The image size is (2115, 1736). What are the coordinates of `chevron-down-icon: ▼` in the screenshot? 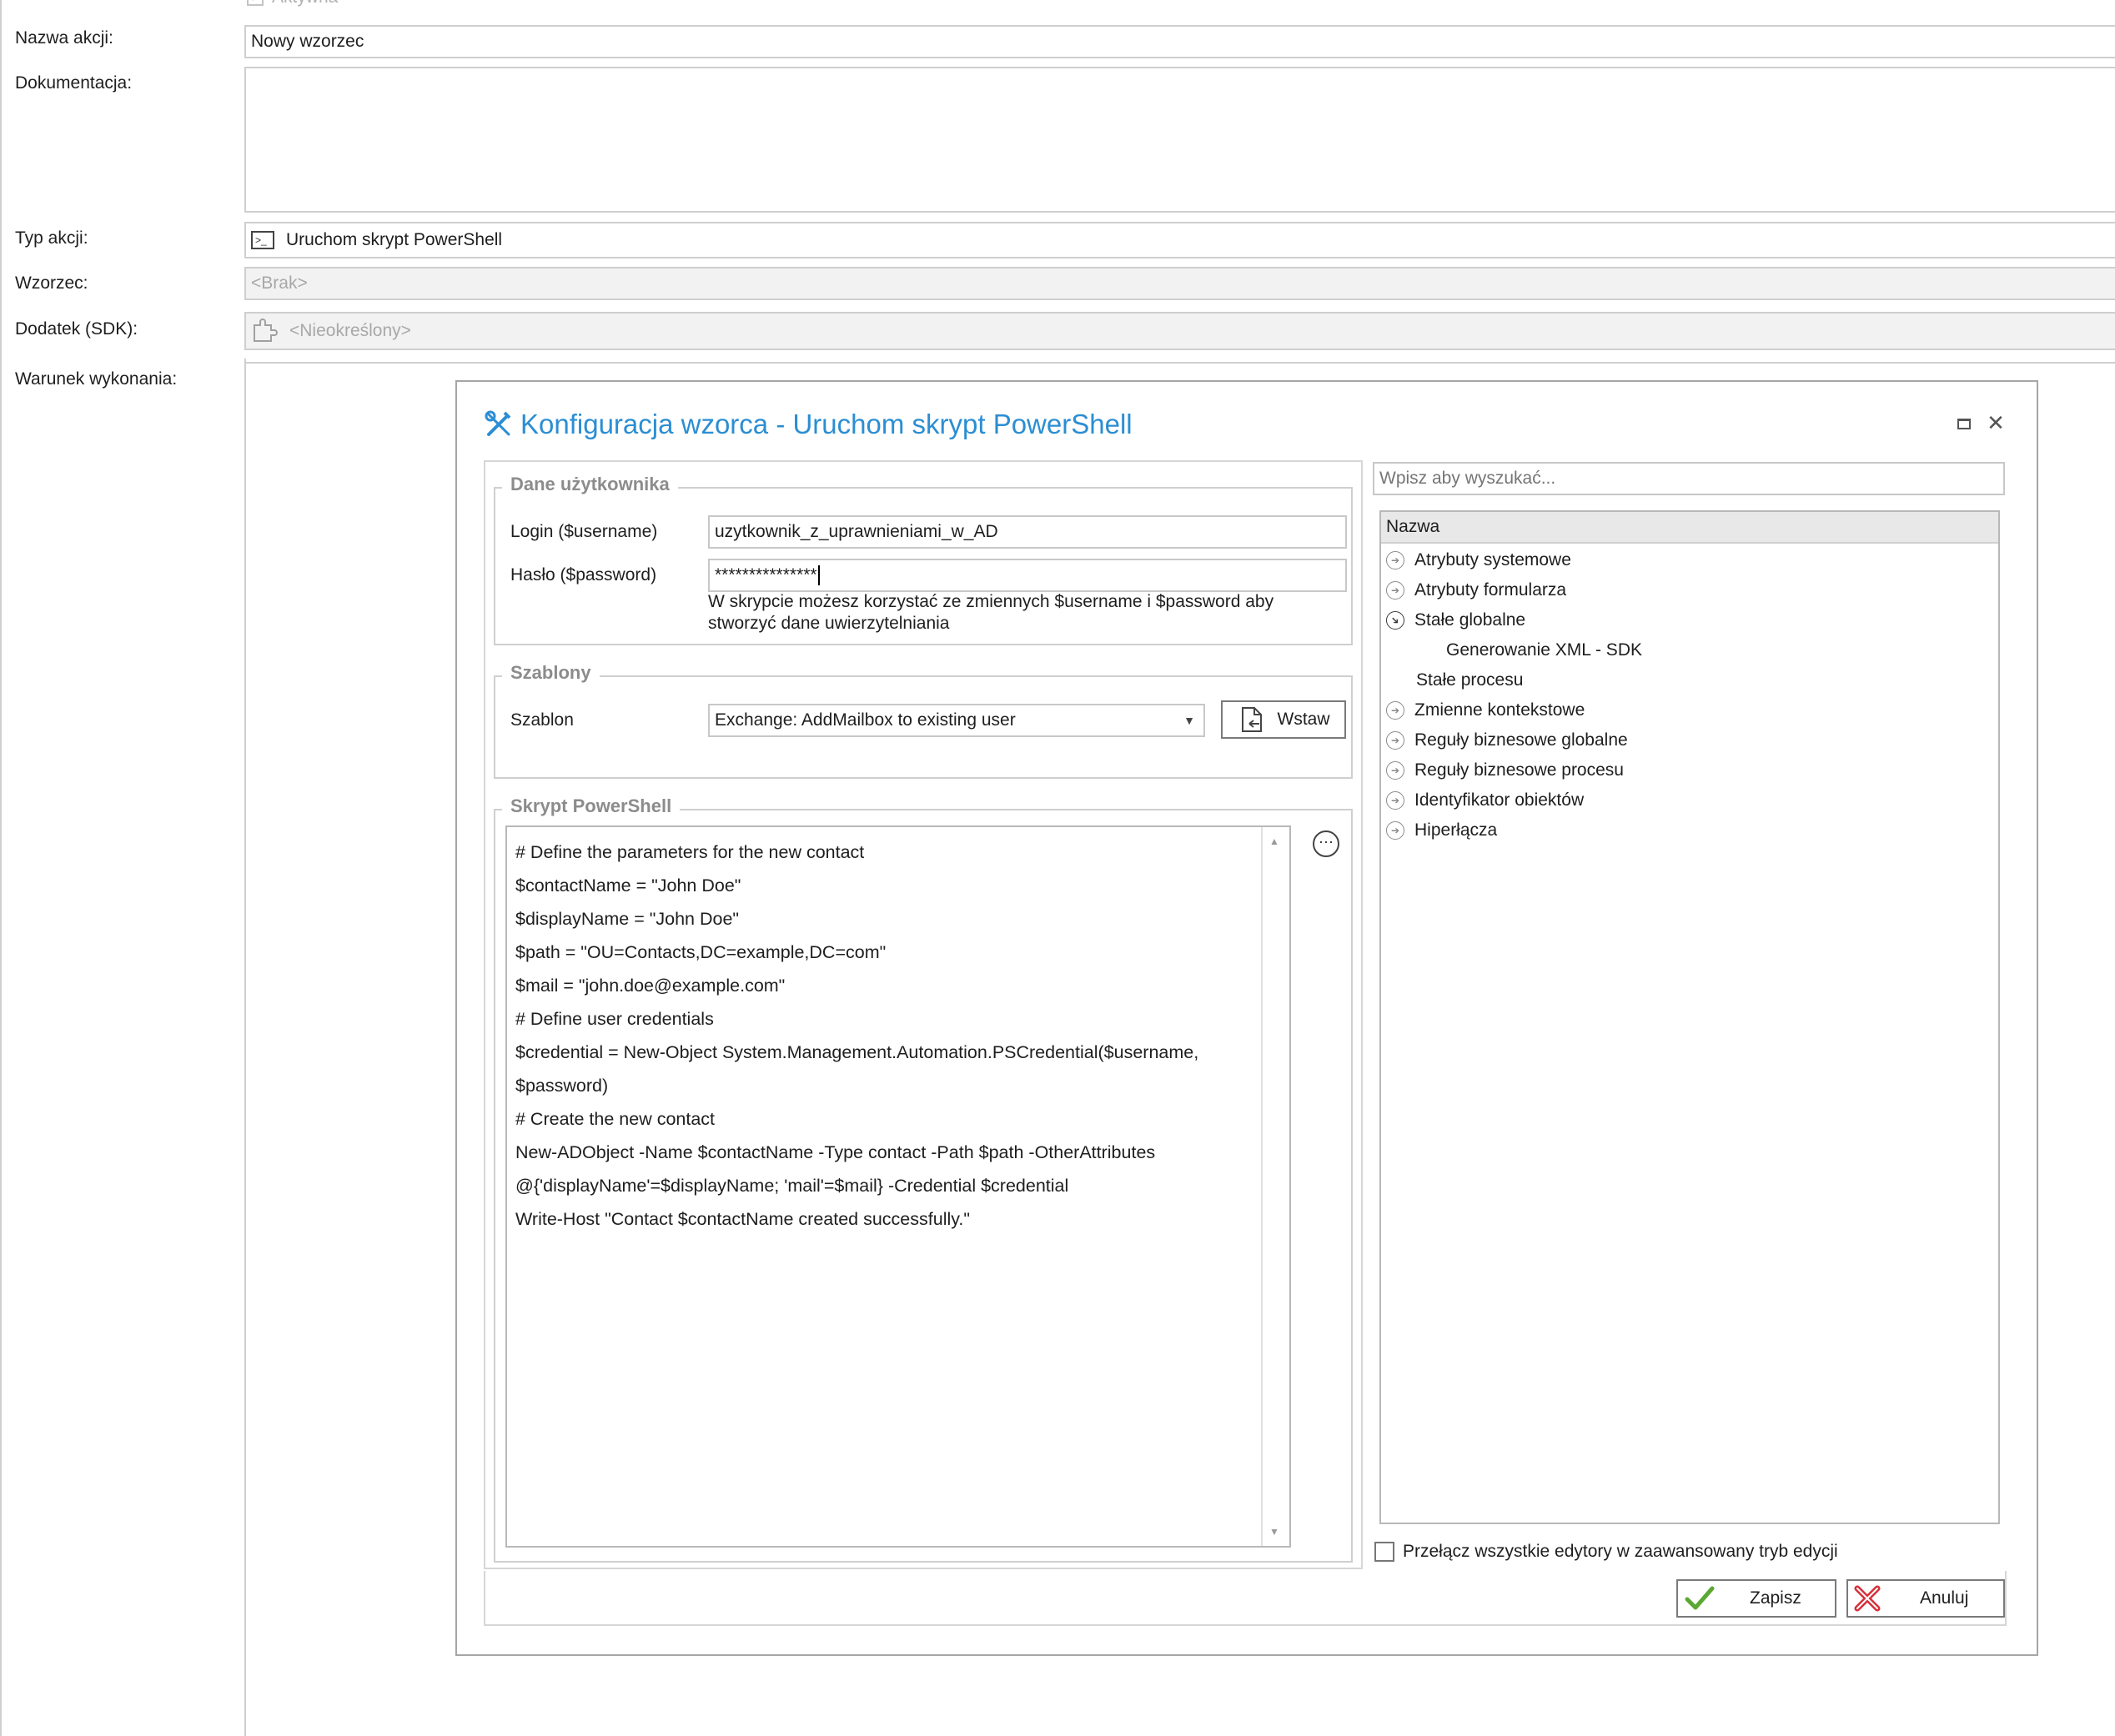 It's located at (1189, 721).